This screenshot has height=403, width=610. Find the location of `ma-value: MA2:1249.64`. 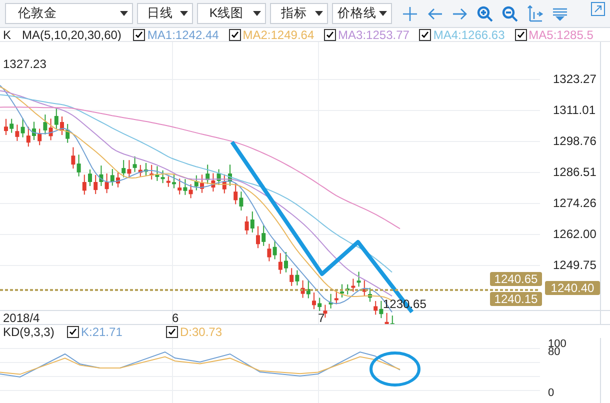

ma-value: MA2:1249.64 is located at coordinates (278, 34).